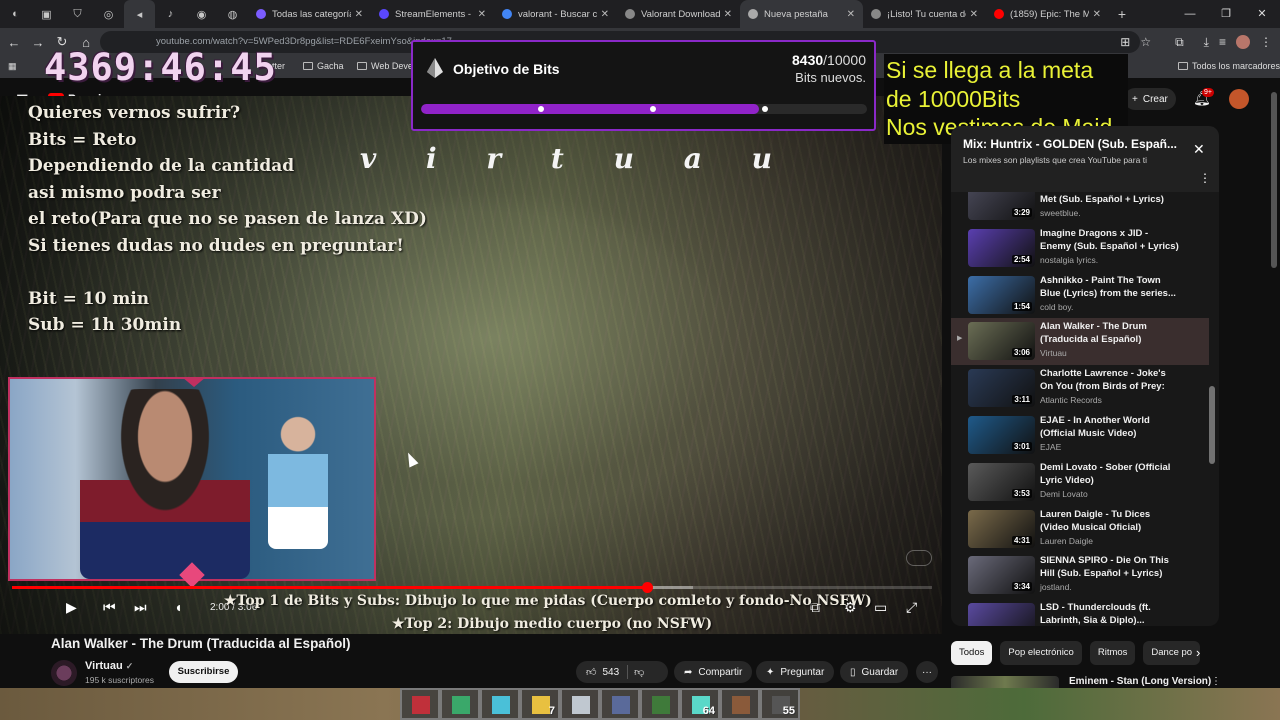  What do you see at coordinates (1226, 14) in the screenshot?
I see `maximize-button: ❐` at bounding box center [1226, 14].